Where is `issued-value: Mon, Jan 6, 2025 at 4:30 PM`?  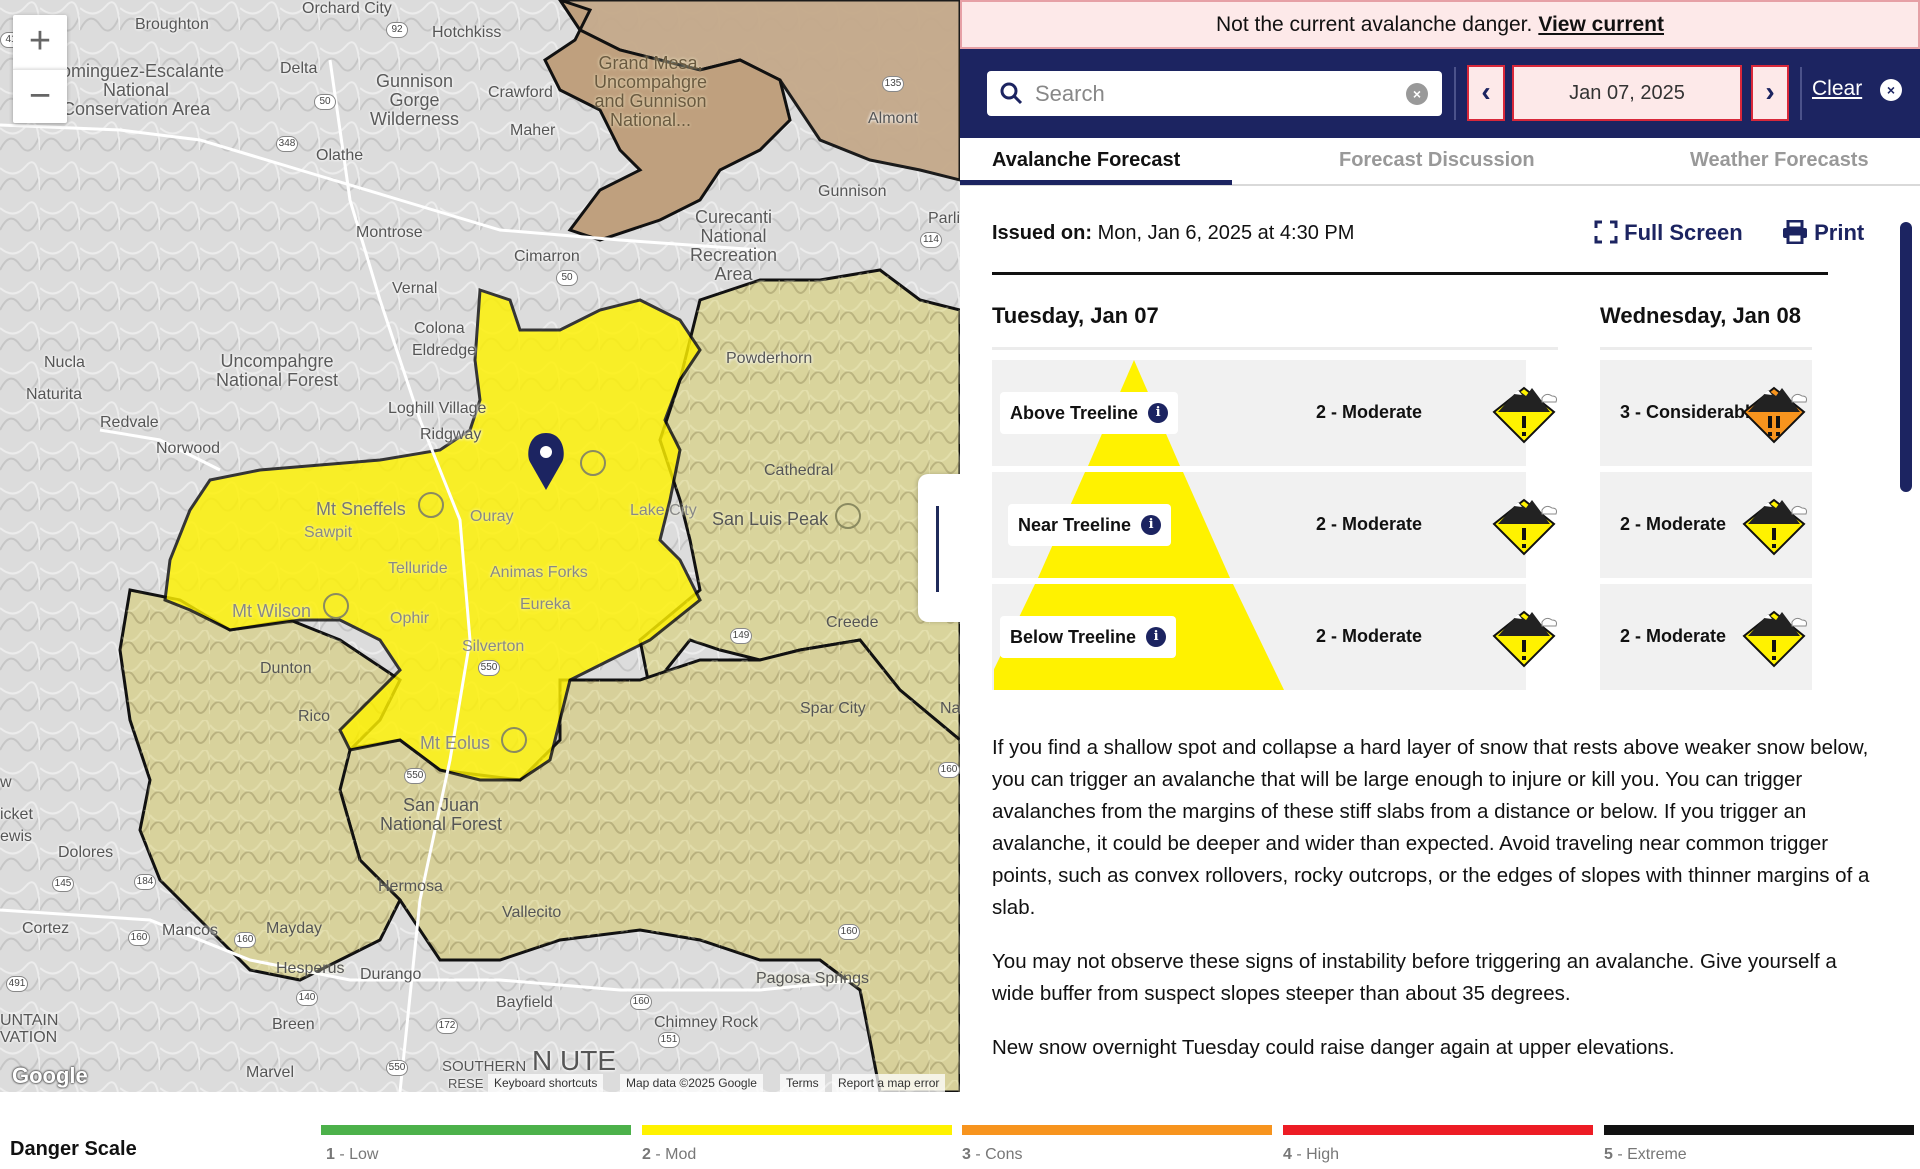 issued-value: Mon, Jan 6, 2025 at 4:30 PM is located at coordinates (1226, 233).